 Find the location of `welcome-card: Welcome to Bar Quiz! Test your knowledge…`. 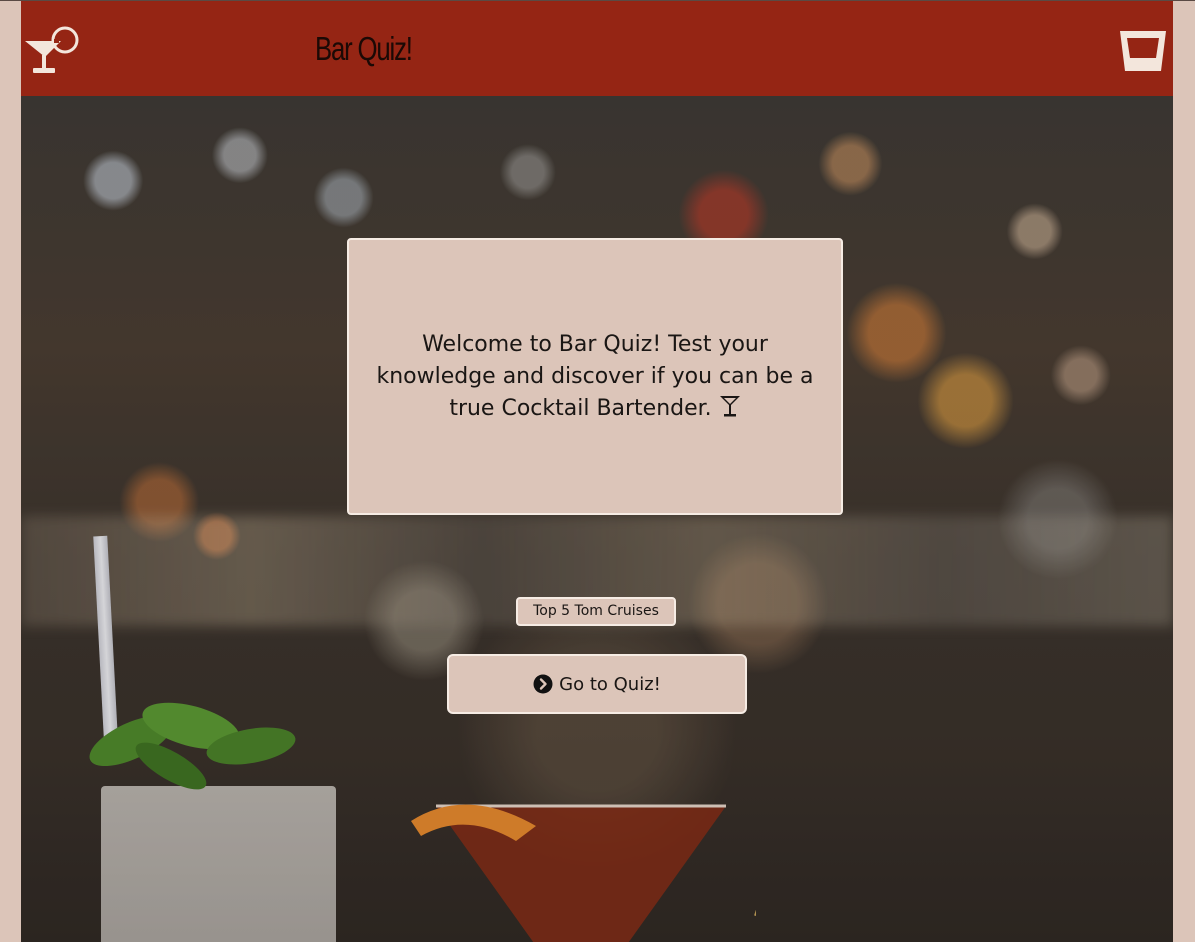

welcome-card: Welcome to Bar Quiz! Test your knowledge… is located at coordinates (595, 376).